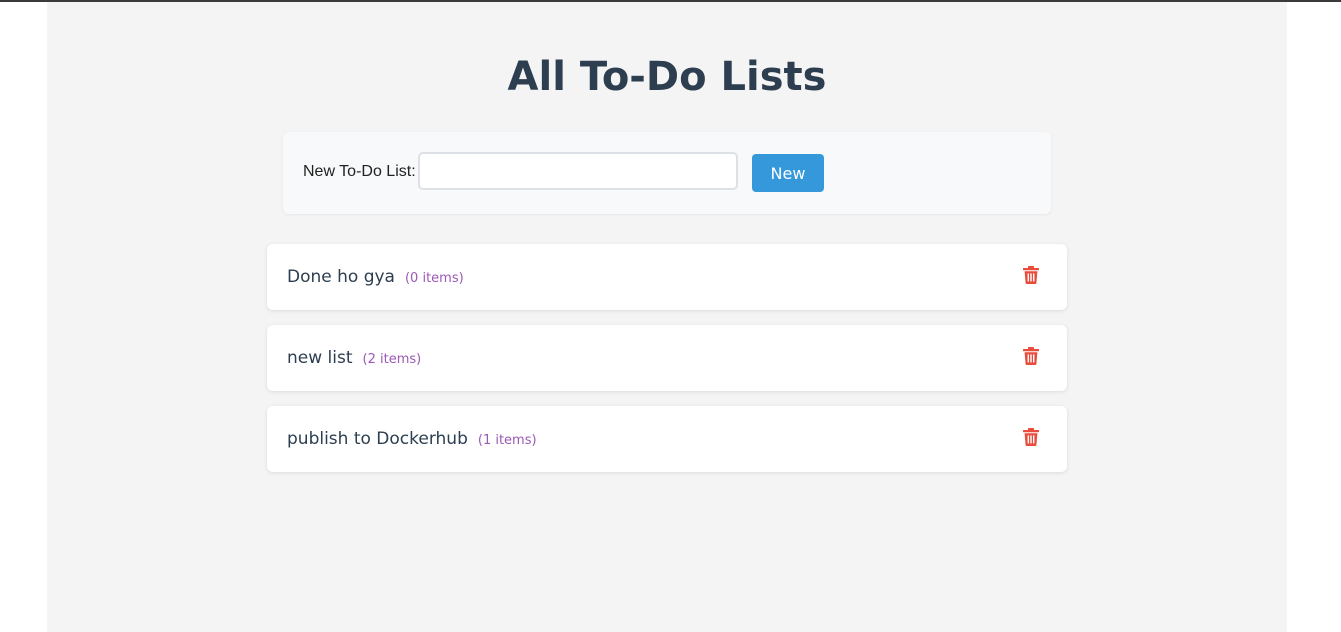 The height and width of the screenshot is (632, 1341). Describe the element at coordinates (667, 358) in the screenshot. I see `list-item: new list (2 items)` at that location.